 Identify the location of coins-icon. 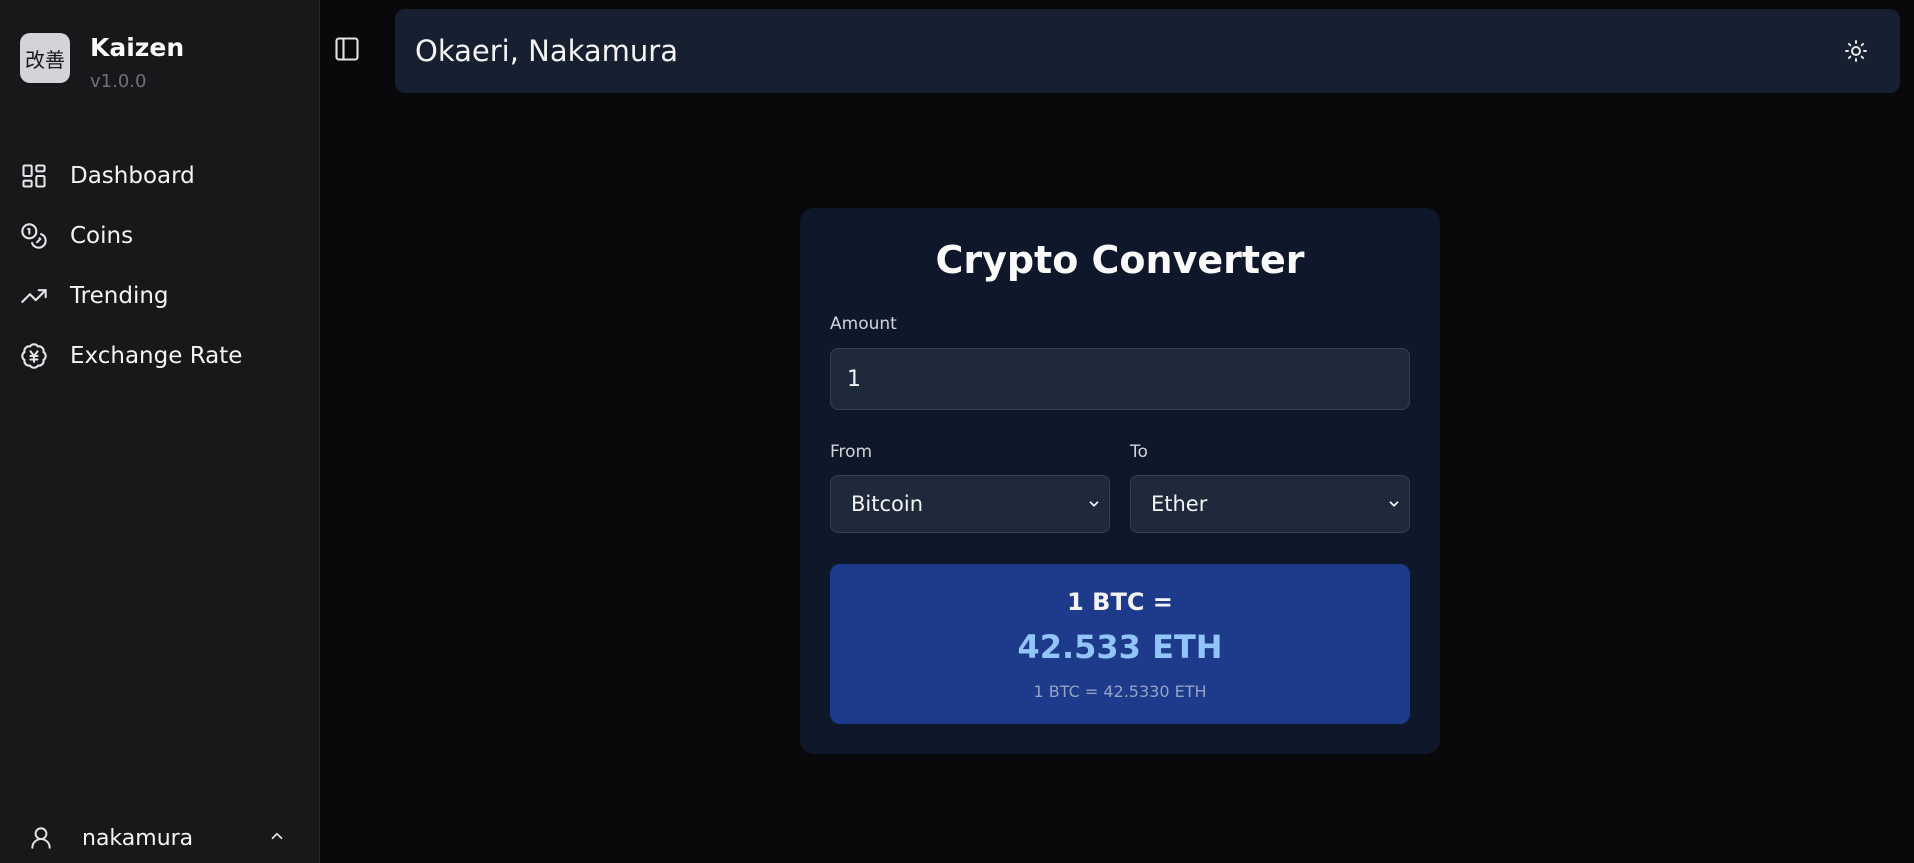
(34, 236).